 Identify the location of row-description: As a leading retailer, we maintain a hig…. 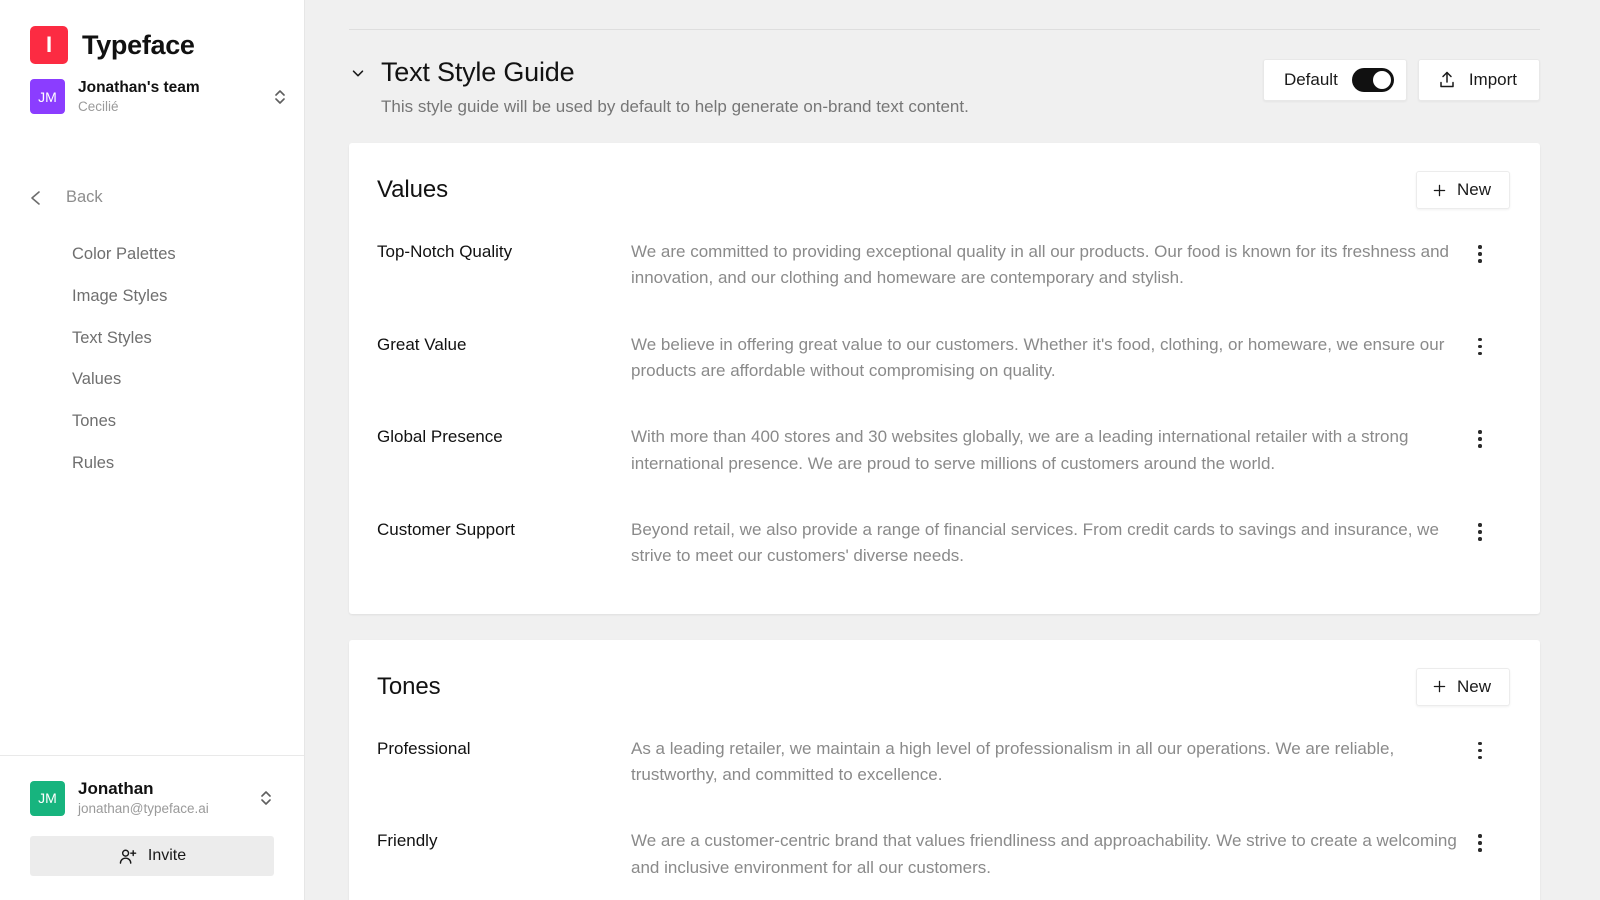
(1013, 761).